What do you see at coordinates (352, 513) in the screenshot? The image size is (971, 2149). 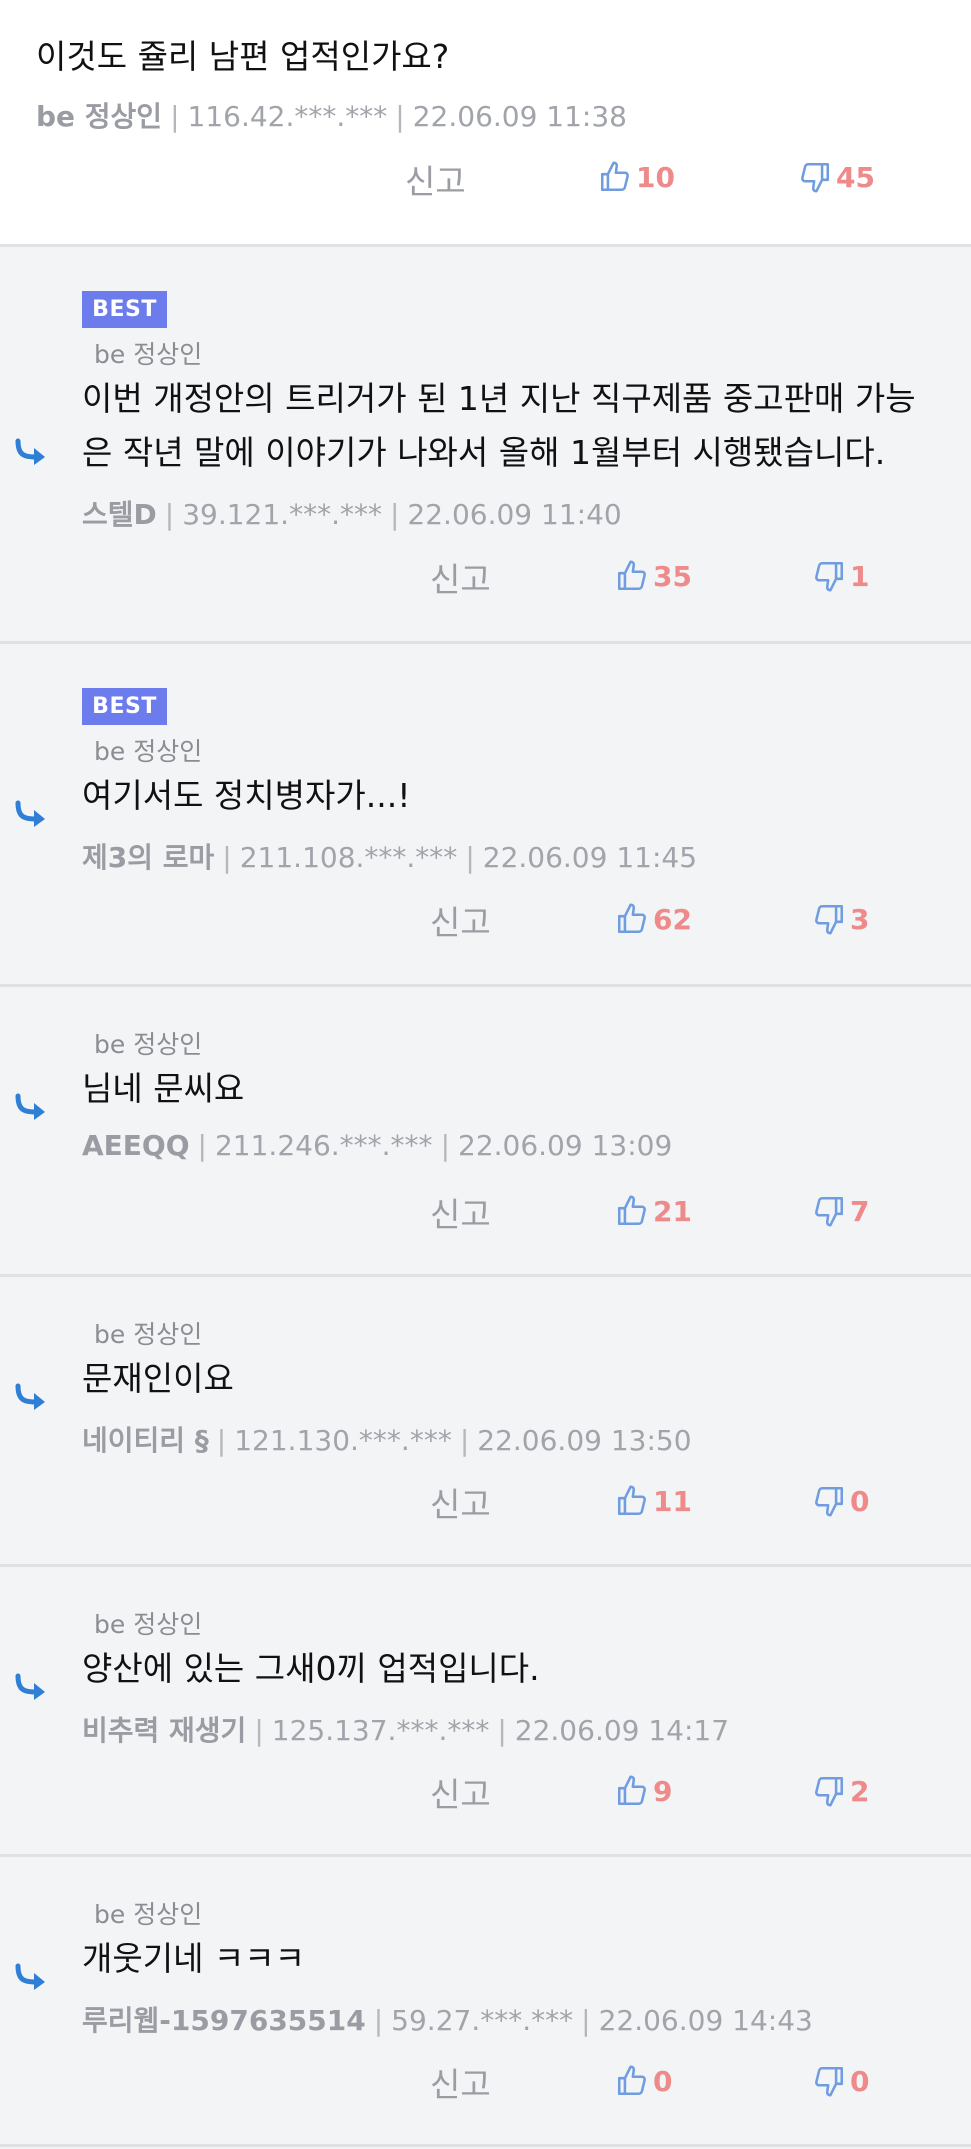 I see `comment-meta: 스텔D | 39.121.***.*** | 22.06.09 11:40` at bounding box center [352, 513].